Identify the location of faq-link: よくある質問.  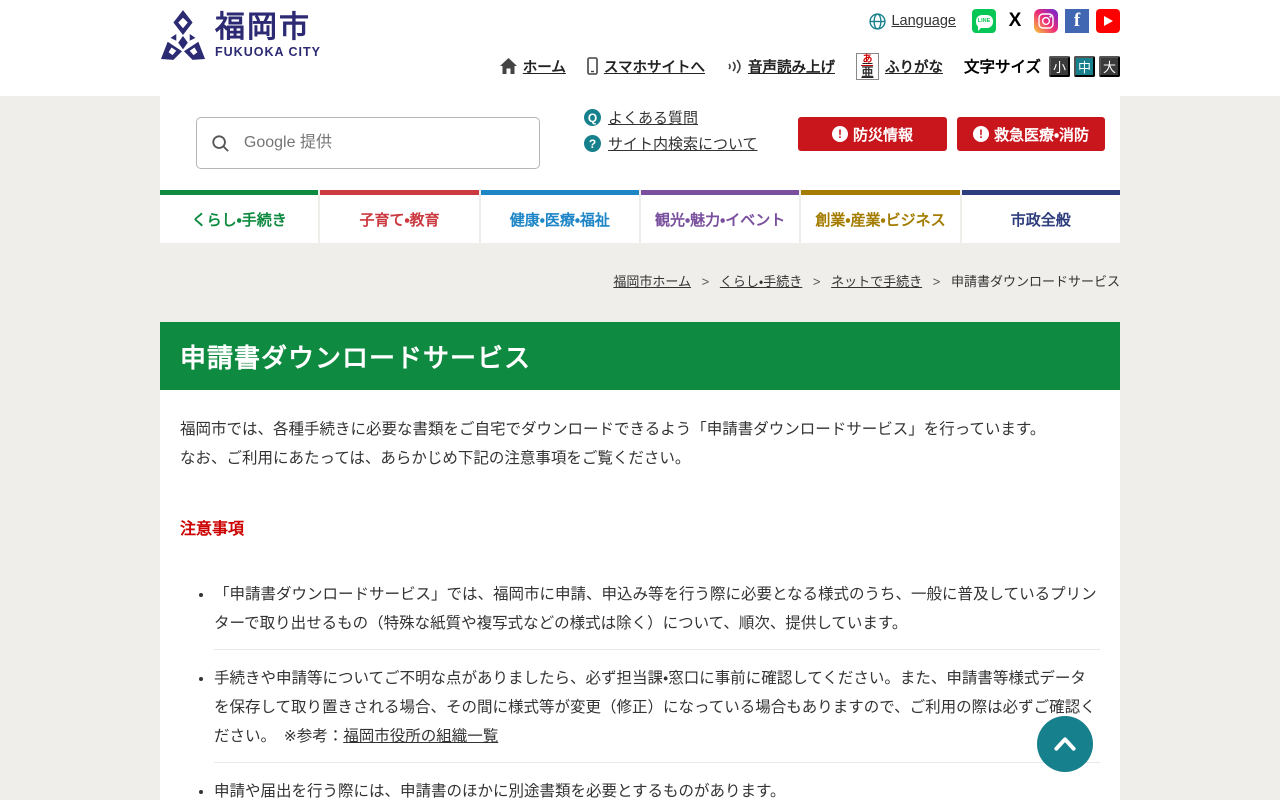
(653, 117).